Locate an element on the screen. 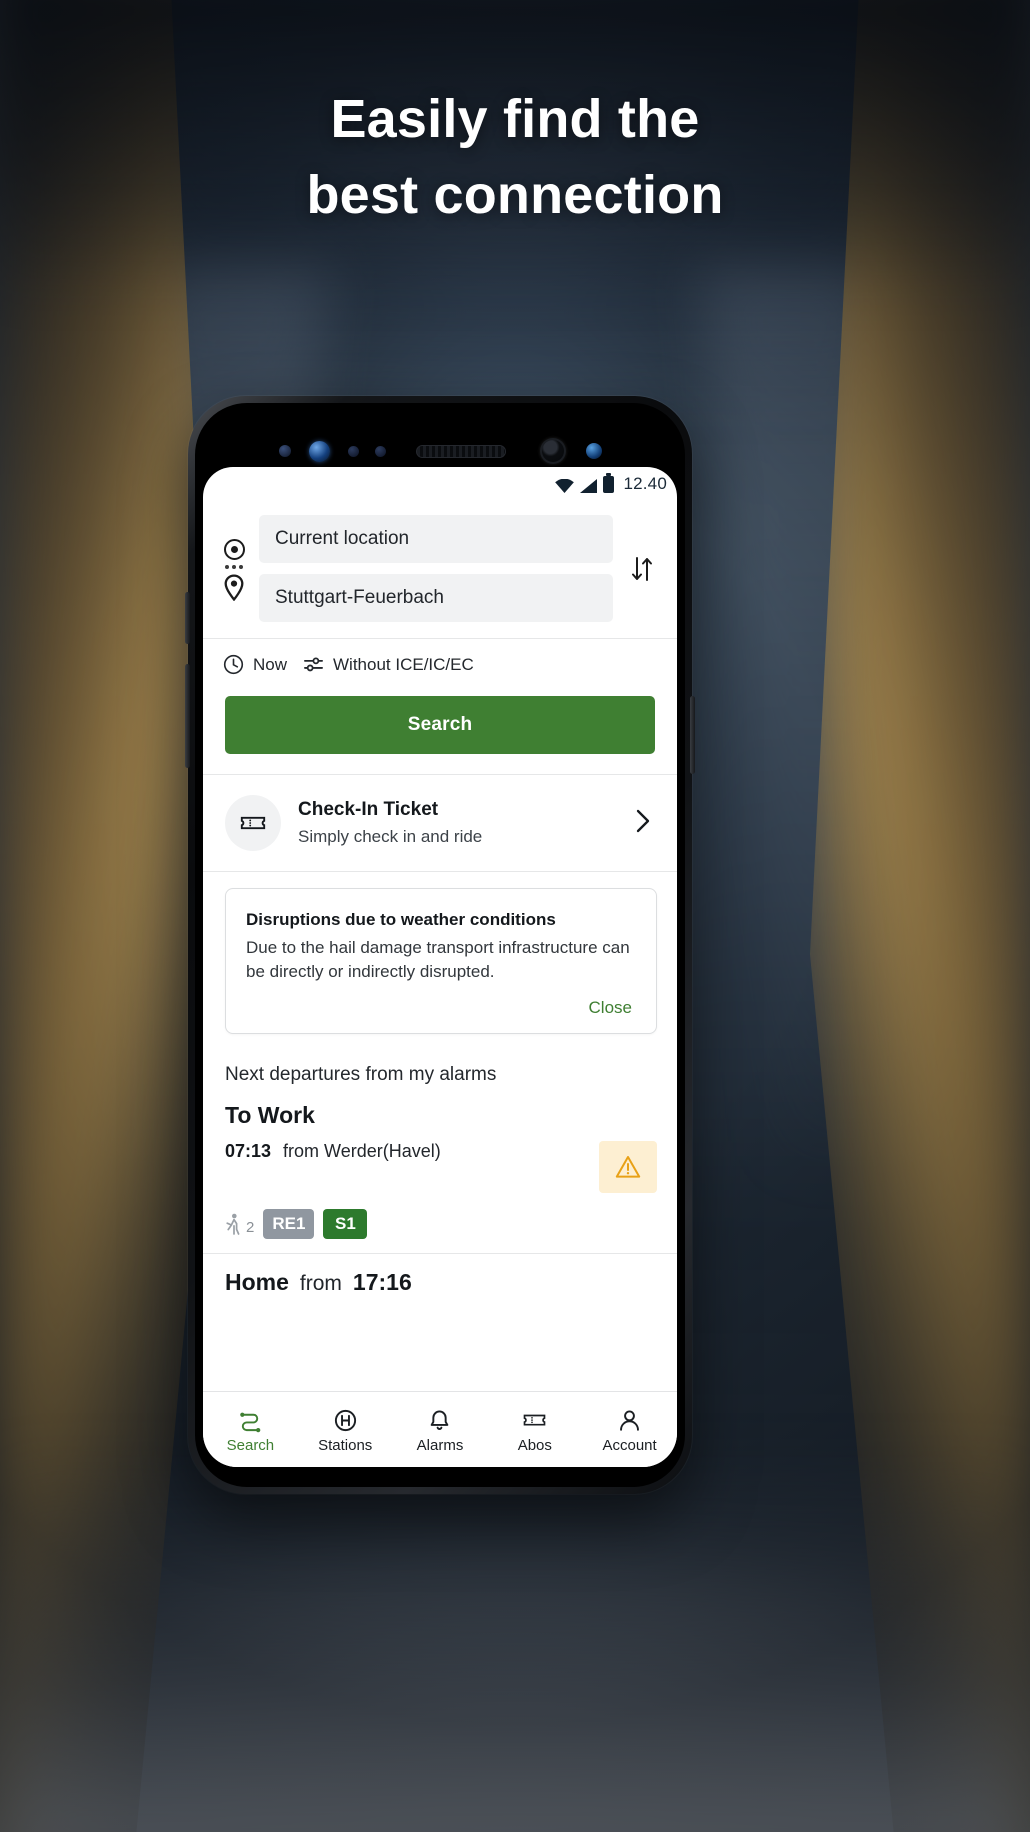  walk-minutes: 2 is located at coordinates (250, 1227).